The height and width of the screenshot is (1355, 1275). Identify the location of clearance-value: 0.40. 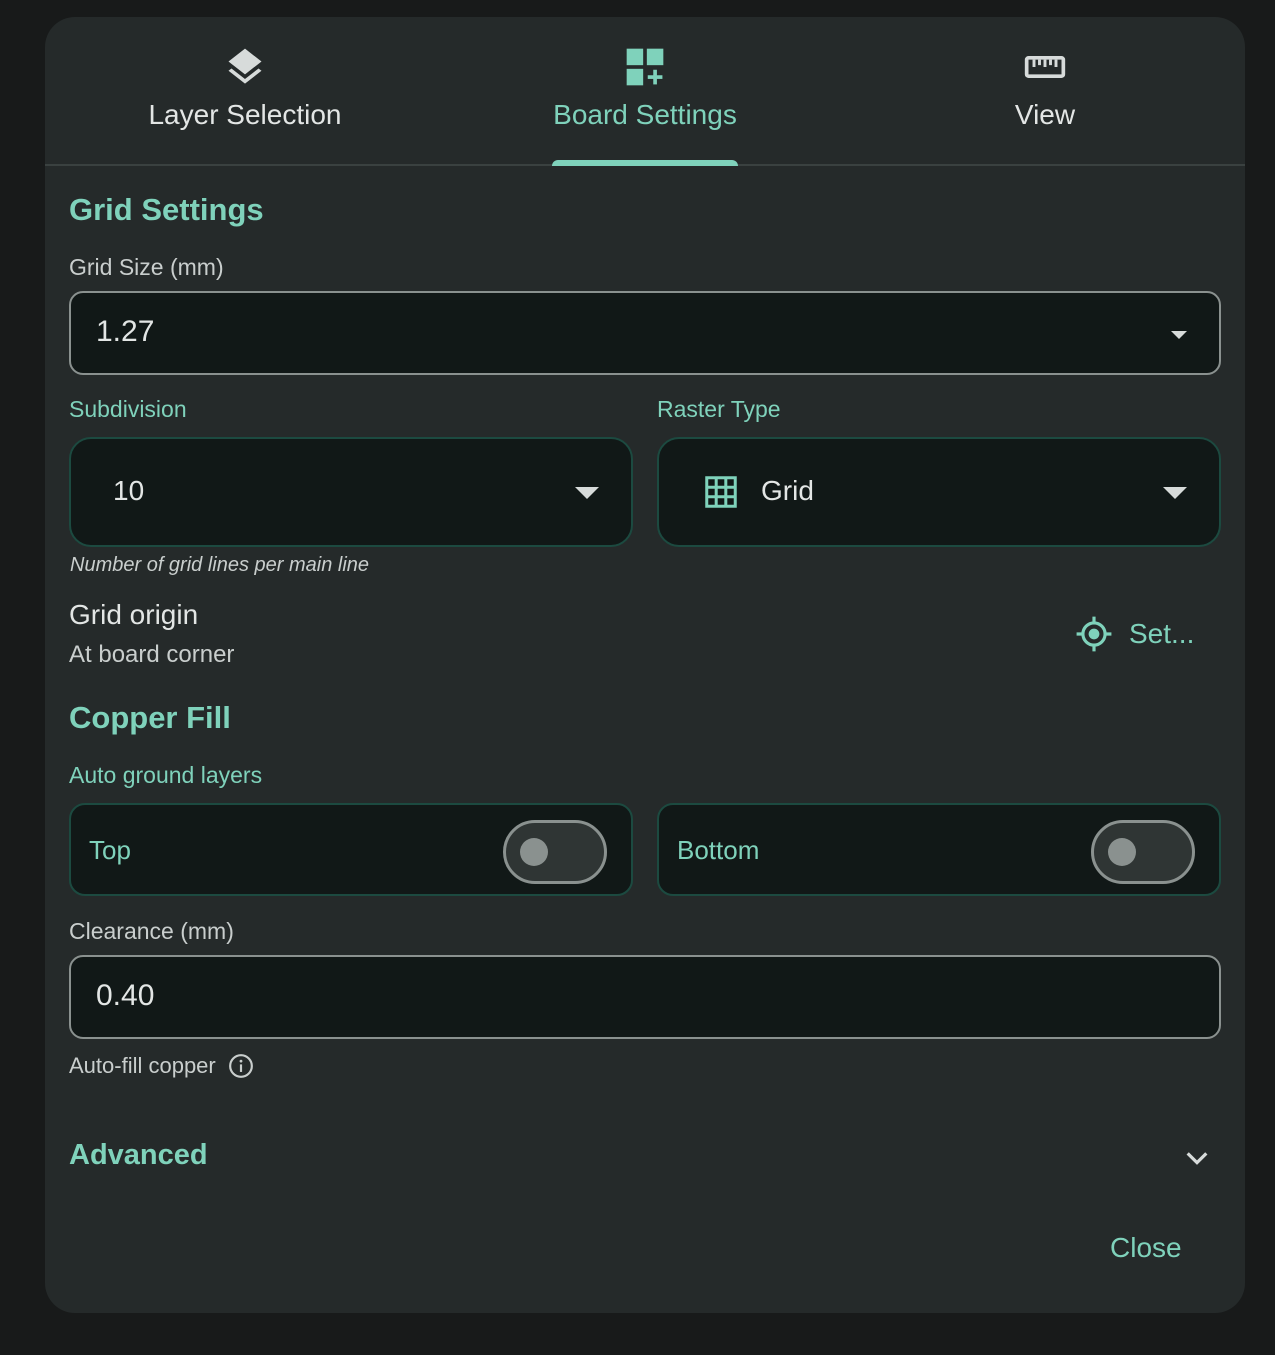
(125, 995).